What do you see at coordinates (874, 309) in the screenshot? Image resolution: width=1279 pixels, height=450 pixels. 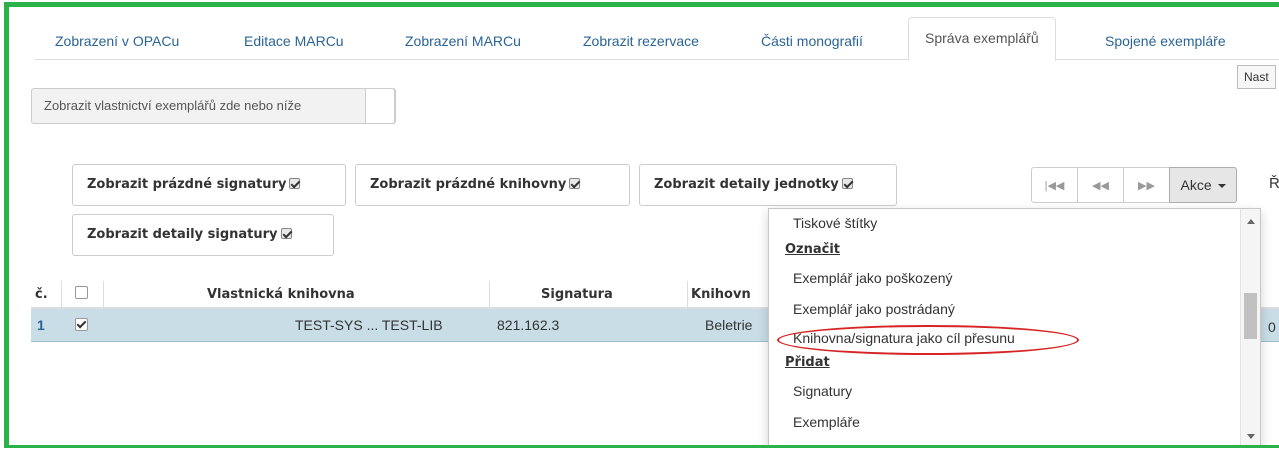 I see `menu-item-mark-missing: Exemplář jako postrádaný` at bounding box center [874, 309].